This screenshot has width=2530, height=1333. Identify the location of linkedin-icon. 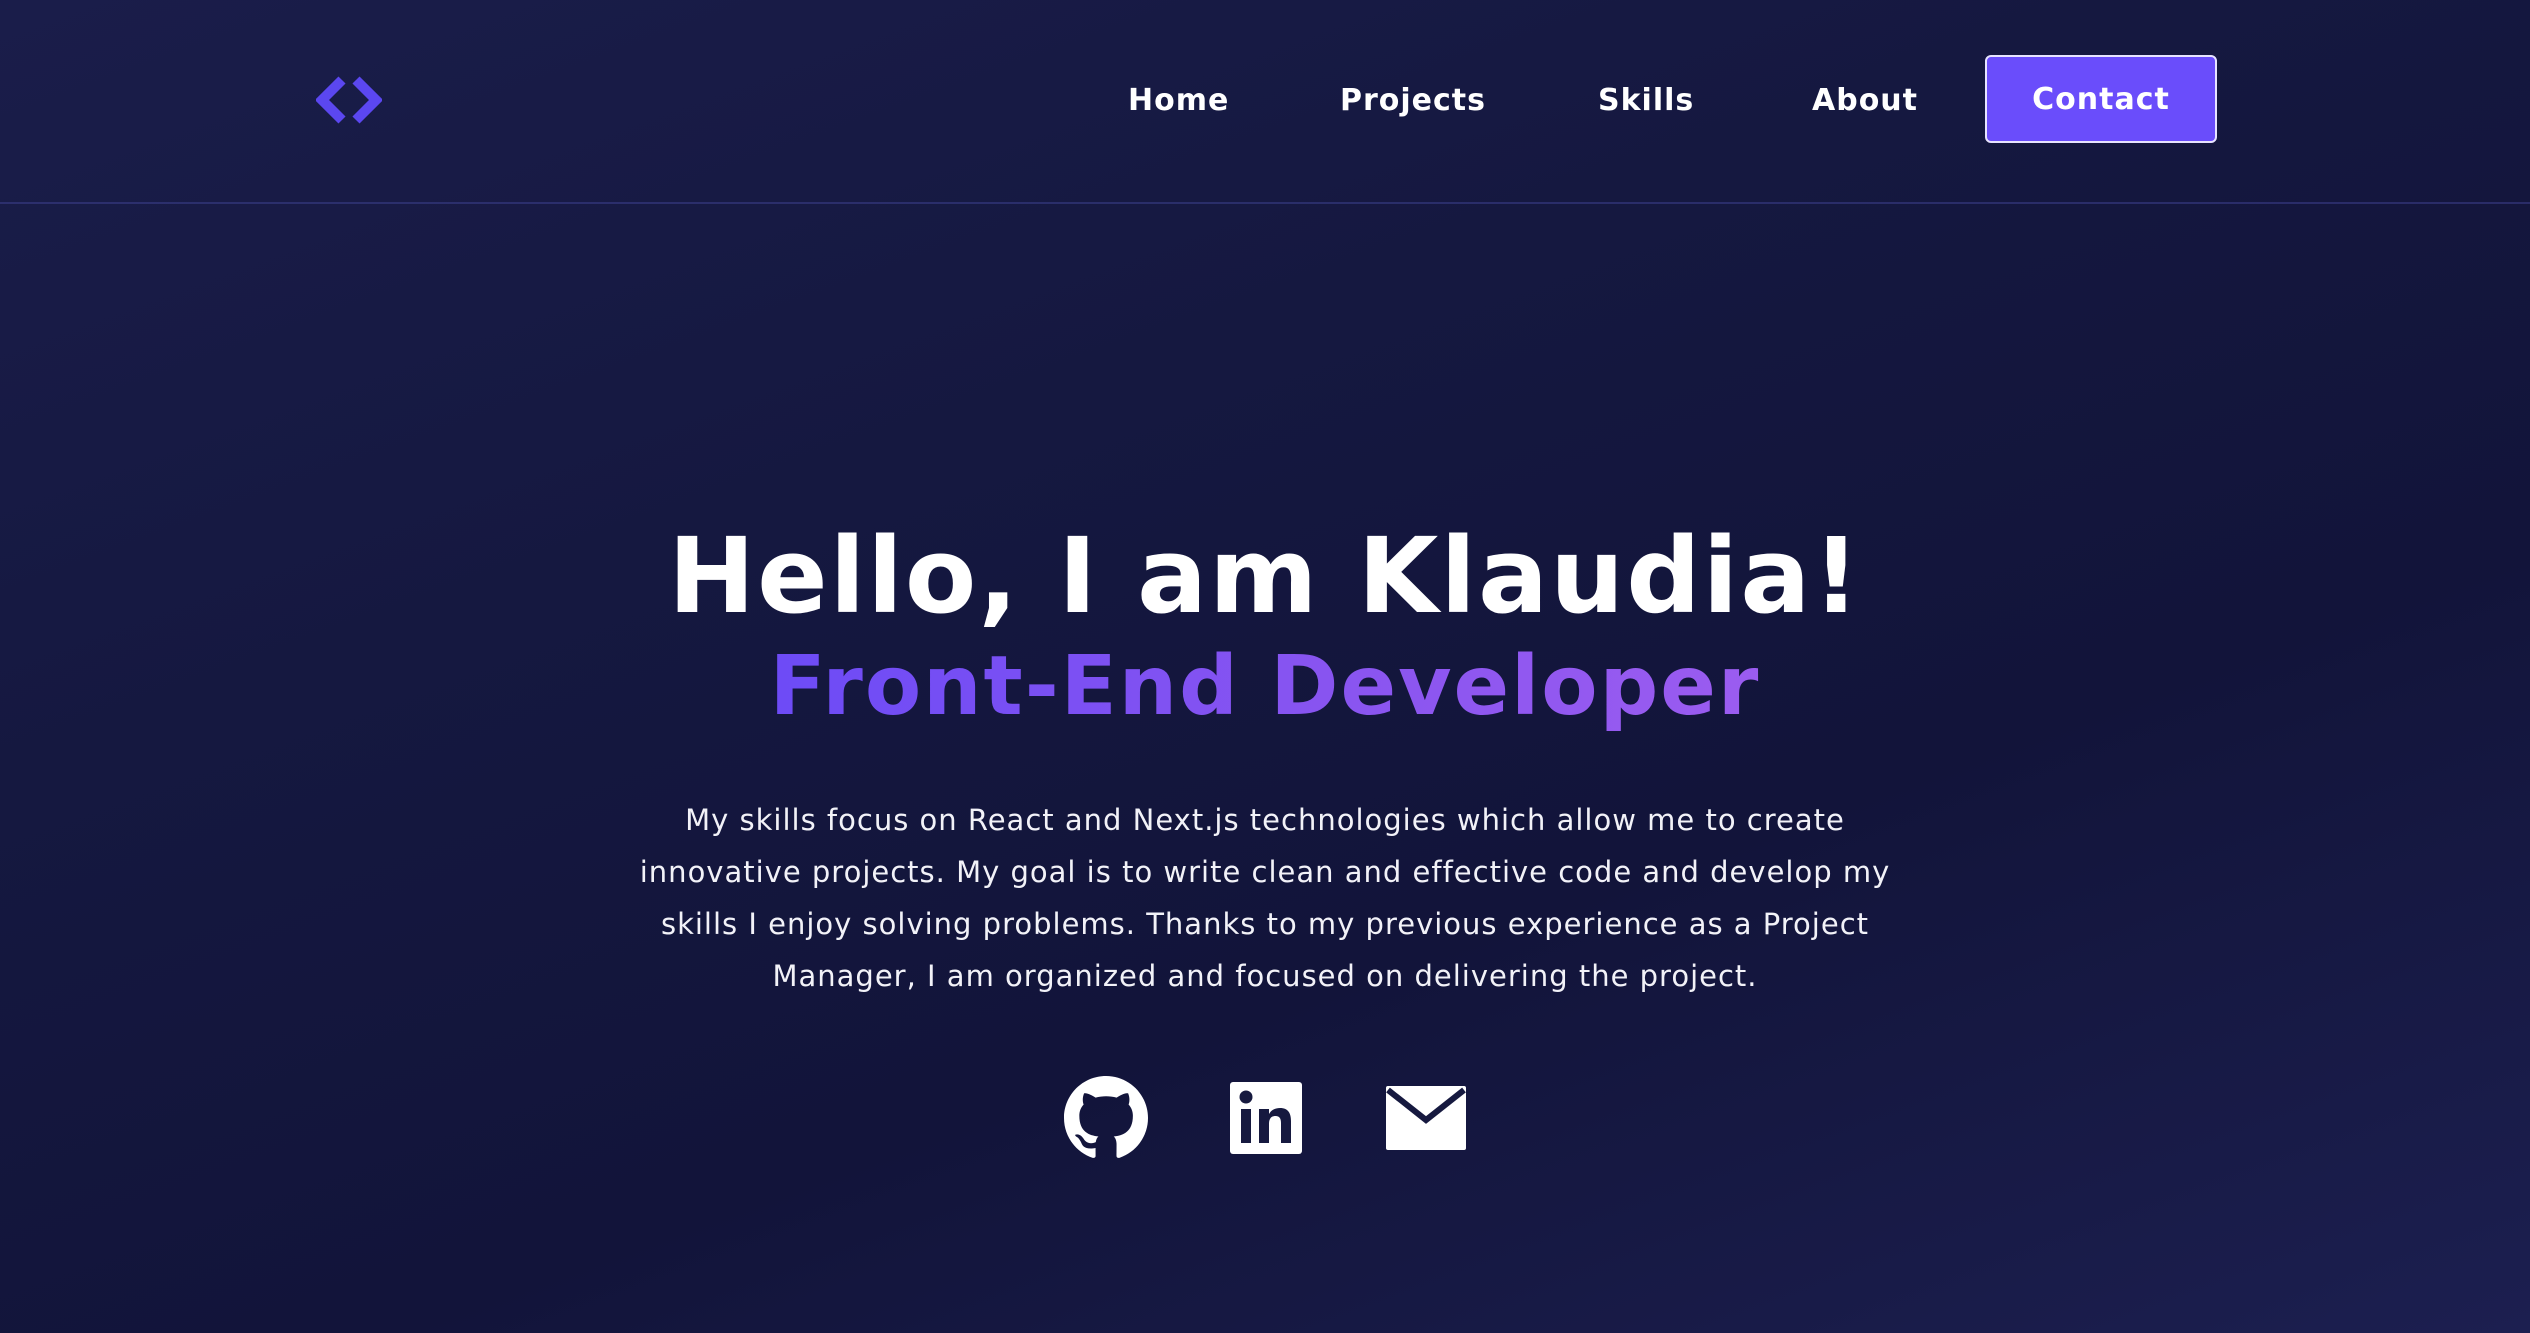
(1266, 1118).